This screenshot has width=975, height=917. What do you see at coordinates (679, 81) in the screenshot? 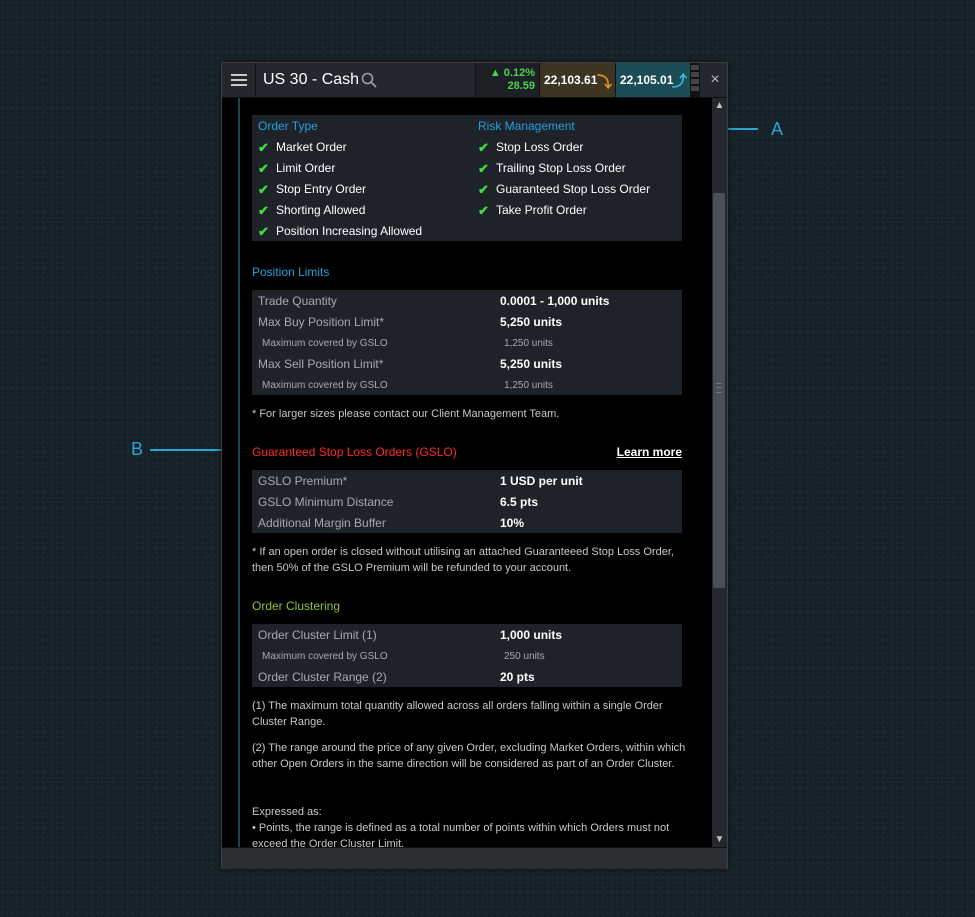
I see `arrow-up-icon: ⤴` at bounding box center [679, 81].